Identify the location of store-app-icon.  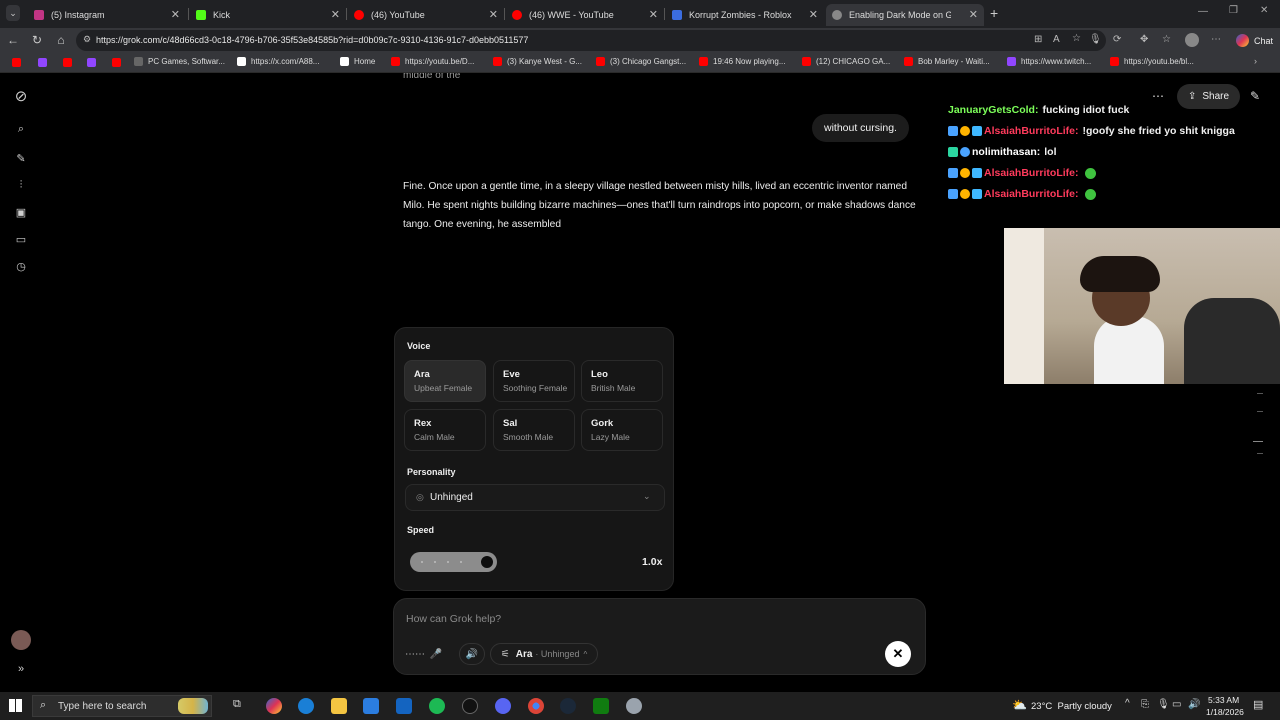
(371, 706).